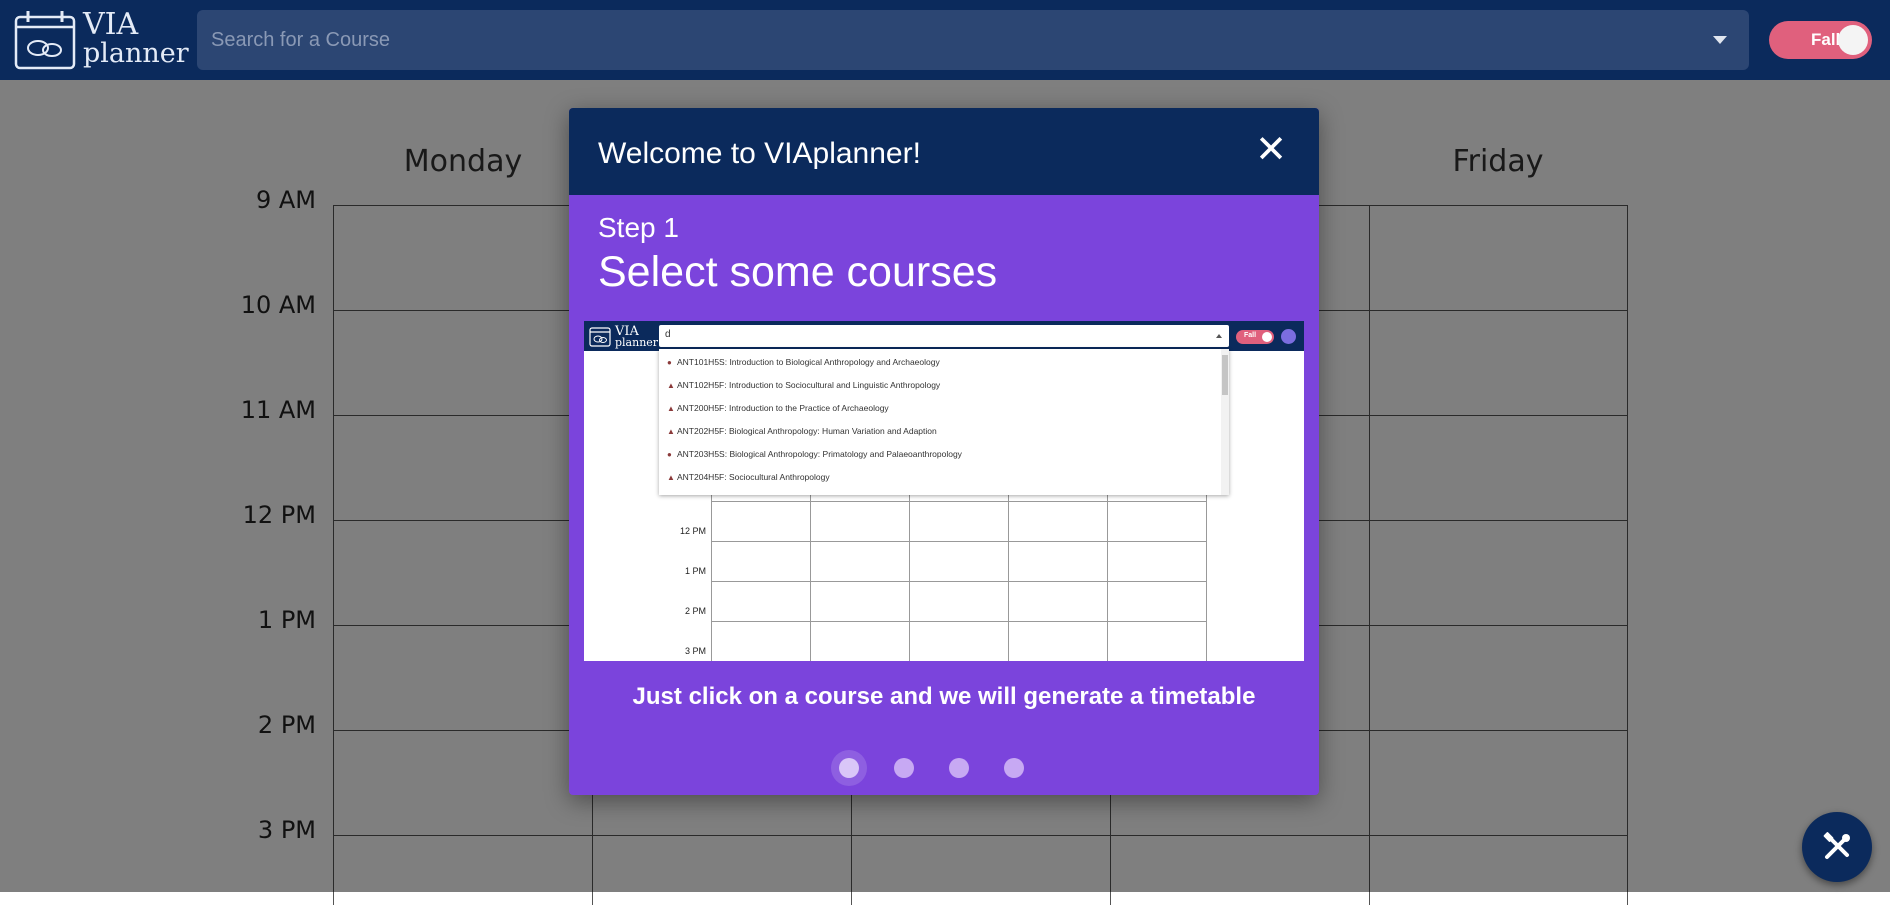 The width and height of the screenshot is (1890, 905). What do you see at coordinates (798, 272) in the screenshot?
I see `step-heading: Select some courses` at bounding box center [798, 272].